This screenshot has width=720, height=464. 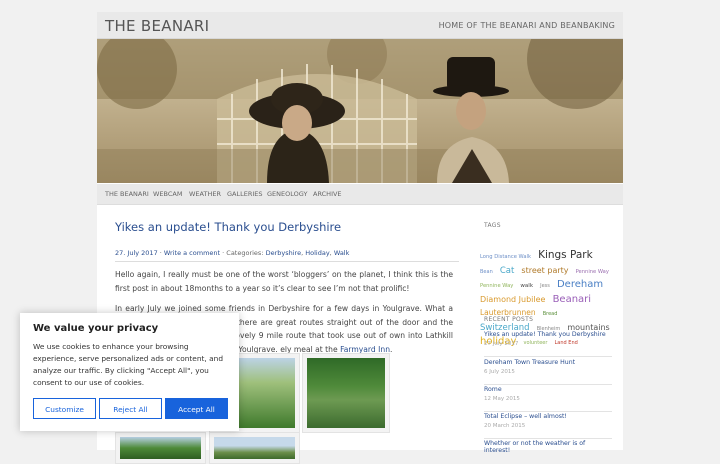 I want to click on recent-post-item: Rome 12 May 2015, so click(x=548, y=399).